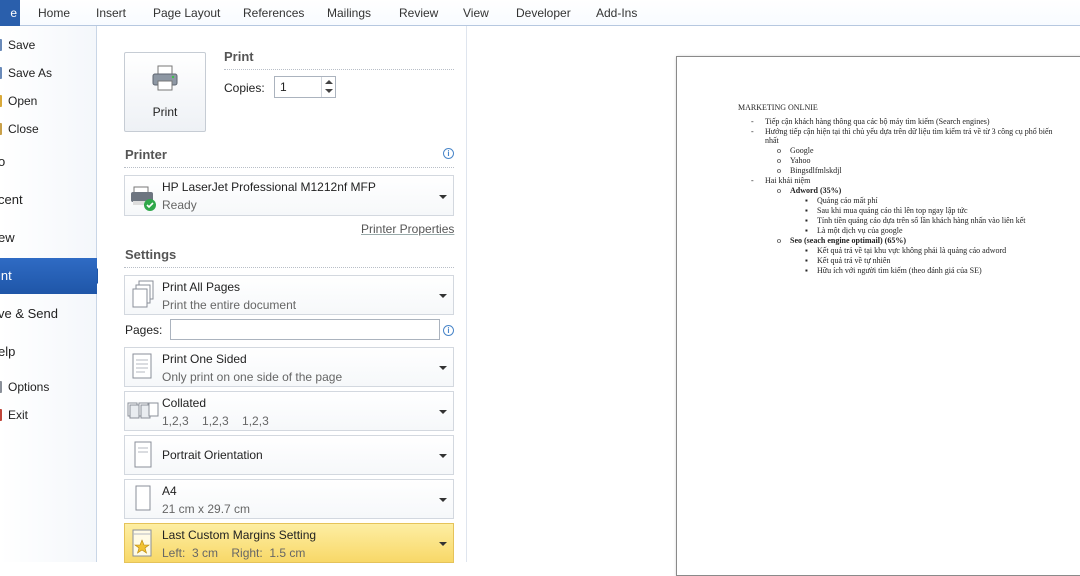 Image resolution: width=1080 pixels, height=576 pixels. What do you see at coordinates (407, 229) in the screenshot?
I see `printer-properties-link: Printer Properties` at bounding box center [407, 229].